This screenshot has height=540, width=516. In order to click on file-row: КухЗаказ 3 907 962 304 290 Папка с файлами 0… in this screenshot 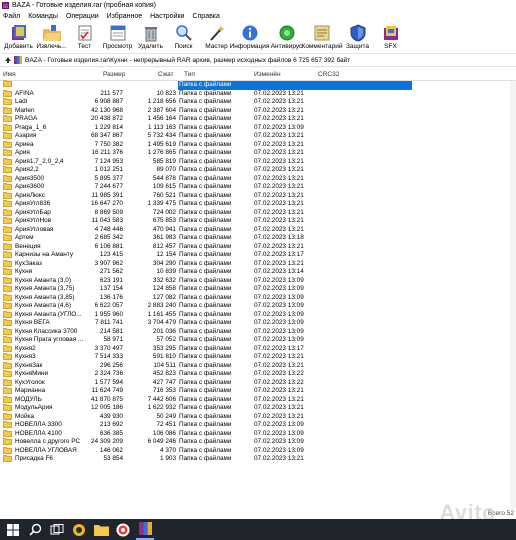, I will do `click(258, 264)`.